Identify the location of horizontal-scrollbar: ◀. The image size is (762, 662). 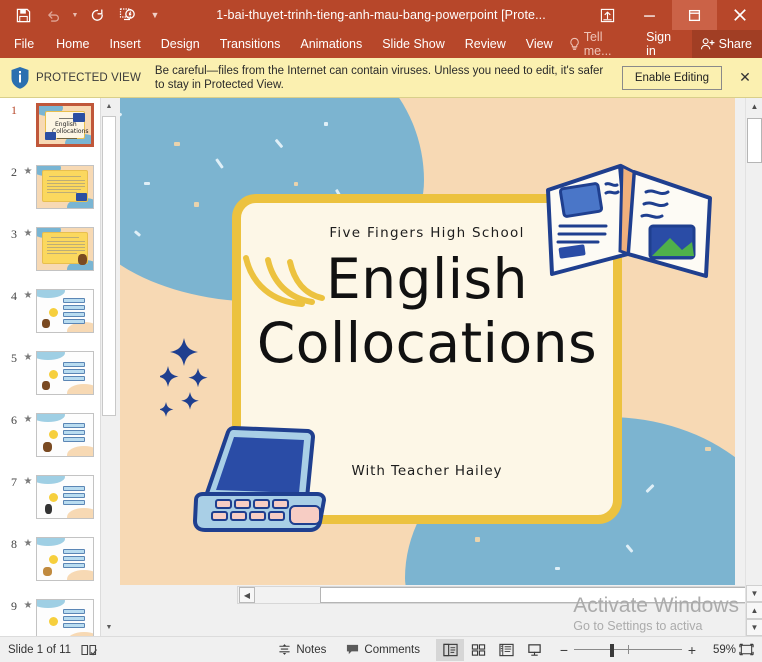
(499, 595).